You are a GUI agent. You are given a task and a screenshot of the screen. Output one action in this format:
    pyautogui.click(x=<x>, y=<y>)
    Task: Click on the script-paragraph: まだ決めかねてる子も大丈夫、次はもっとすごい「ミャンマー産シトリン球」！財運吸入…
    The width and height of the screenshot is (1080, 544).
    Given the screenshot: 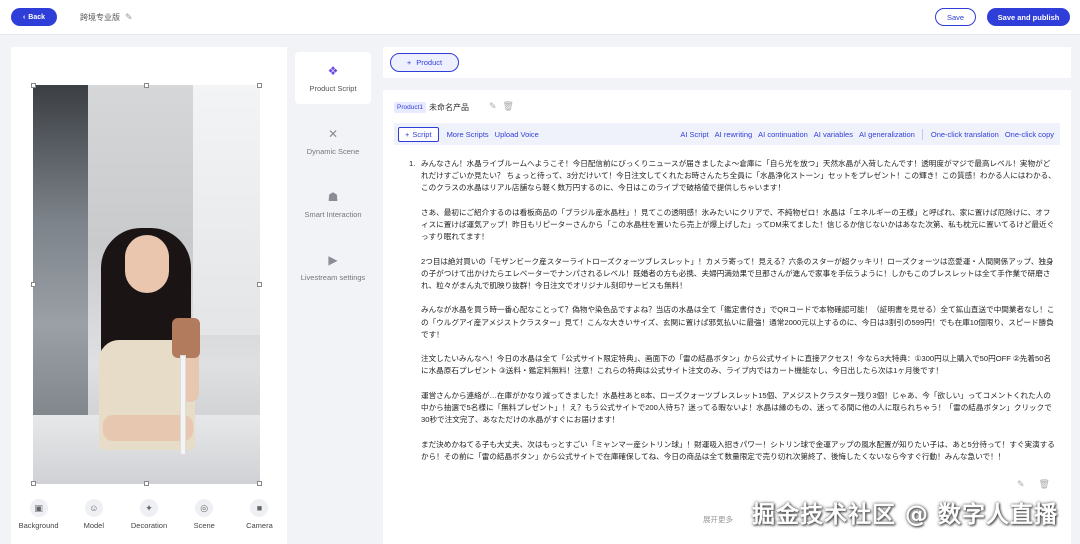 What is the action you would take?
    pyautogui.click(x=738, y=450)
    